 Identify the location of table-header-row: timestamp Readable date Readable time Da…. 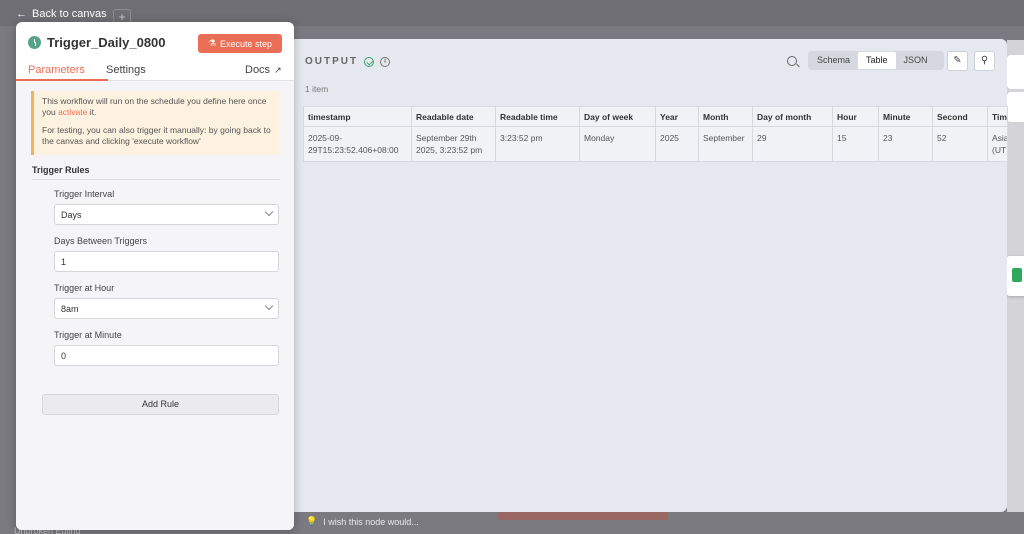
(655, 116).